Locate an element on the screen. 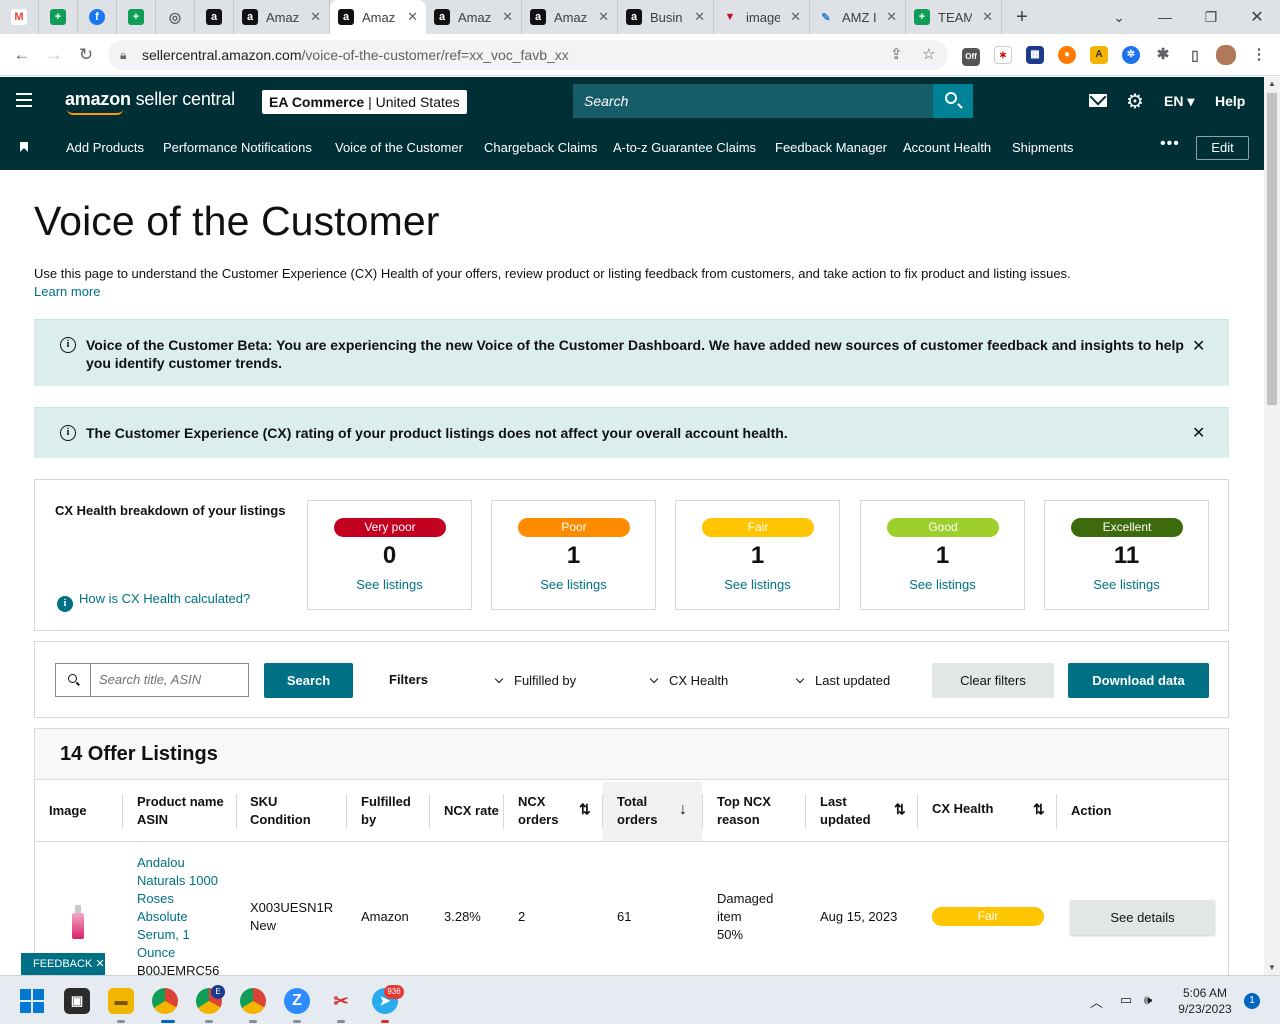  last-updated-dropdown: Last updated is located at coordinates (842, 680).